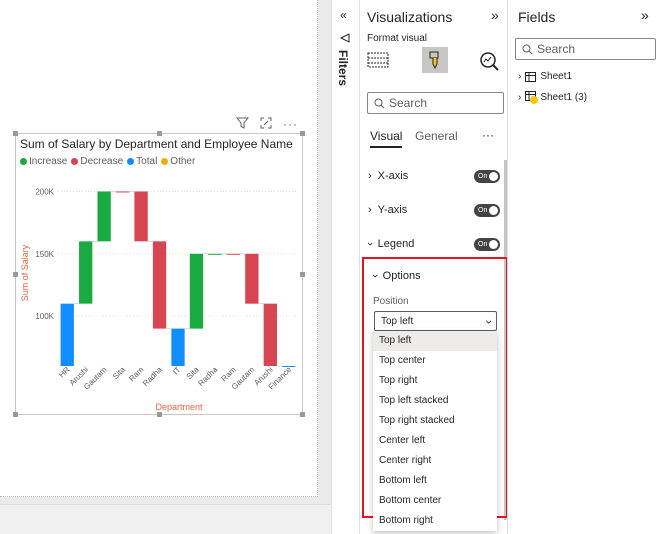 The height and width of the screenshot is (534, 660). I want to click on dropdown-option: Bottom center, so click(435, 501).